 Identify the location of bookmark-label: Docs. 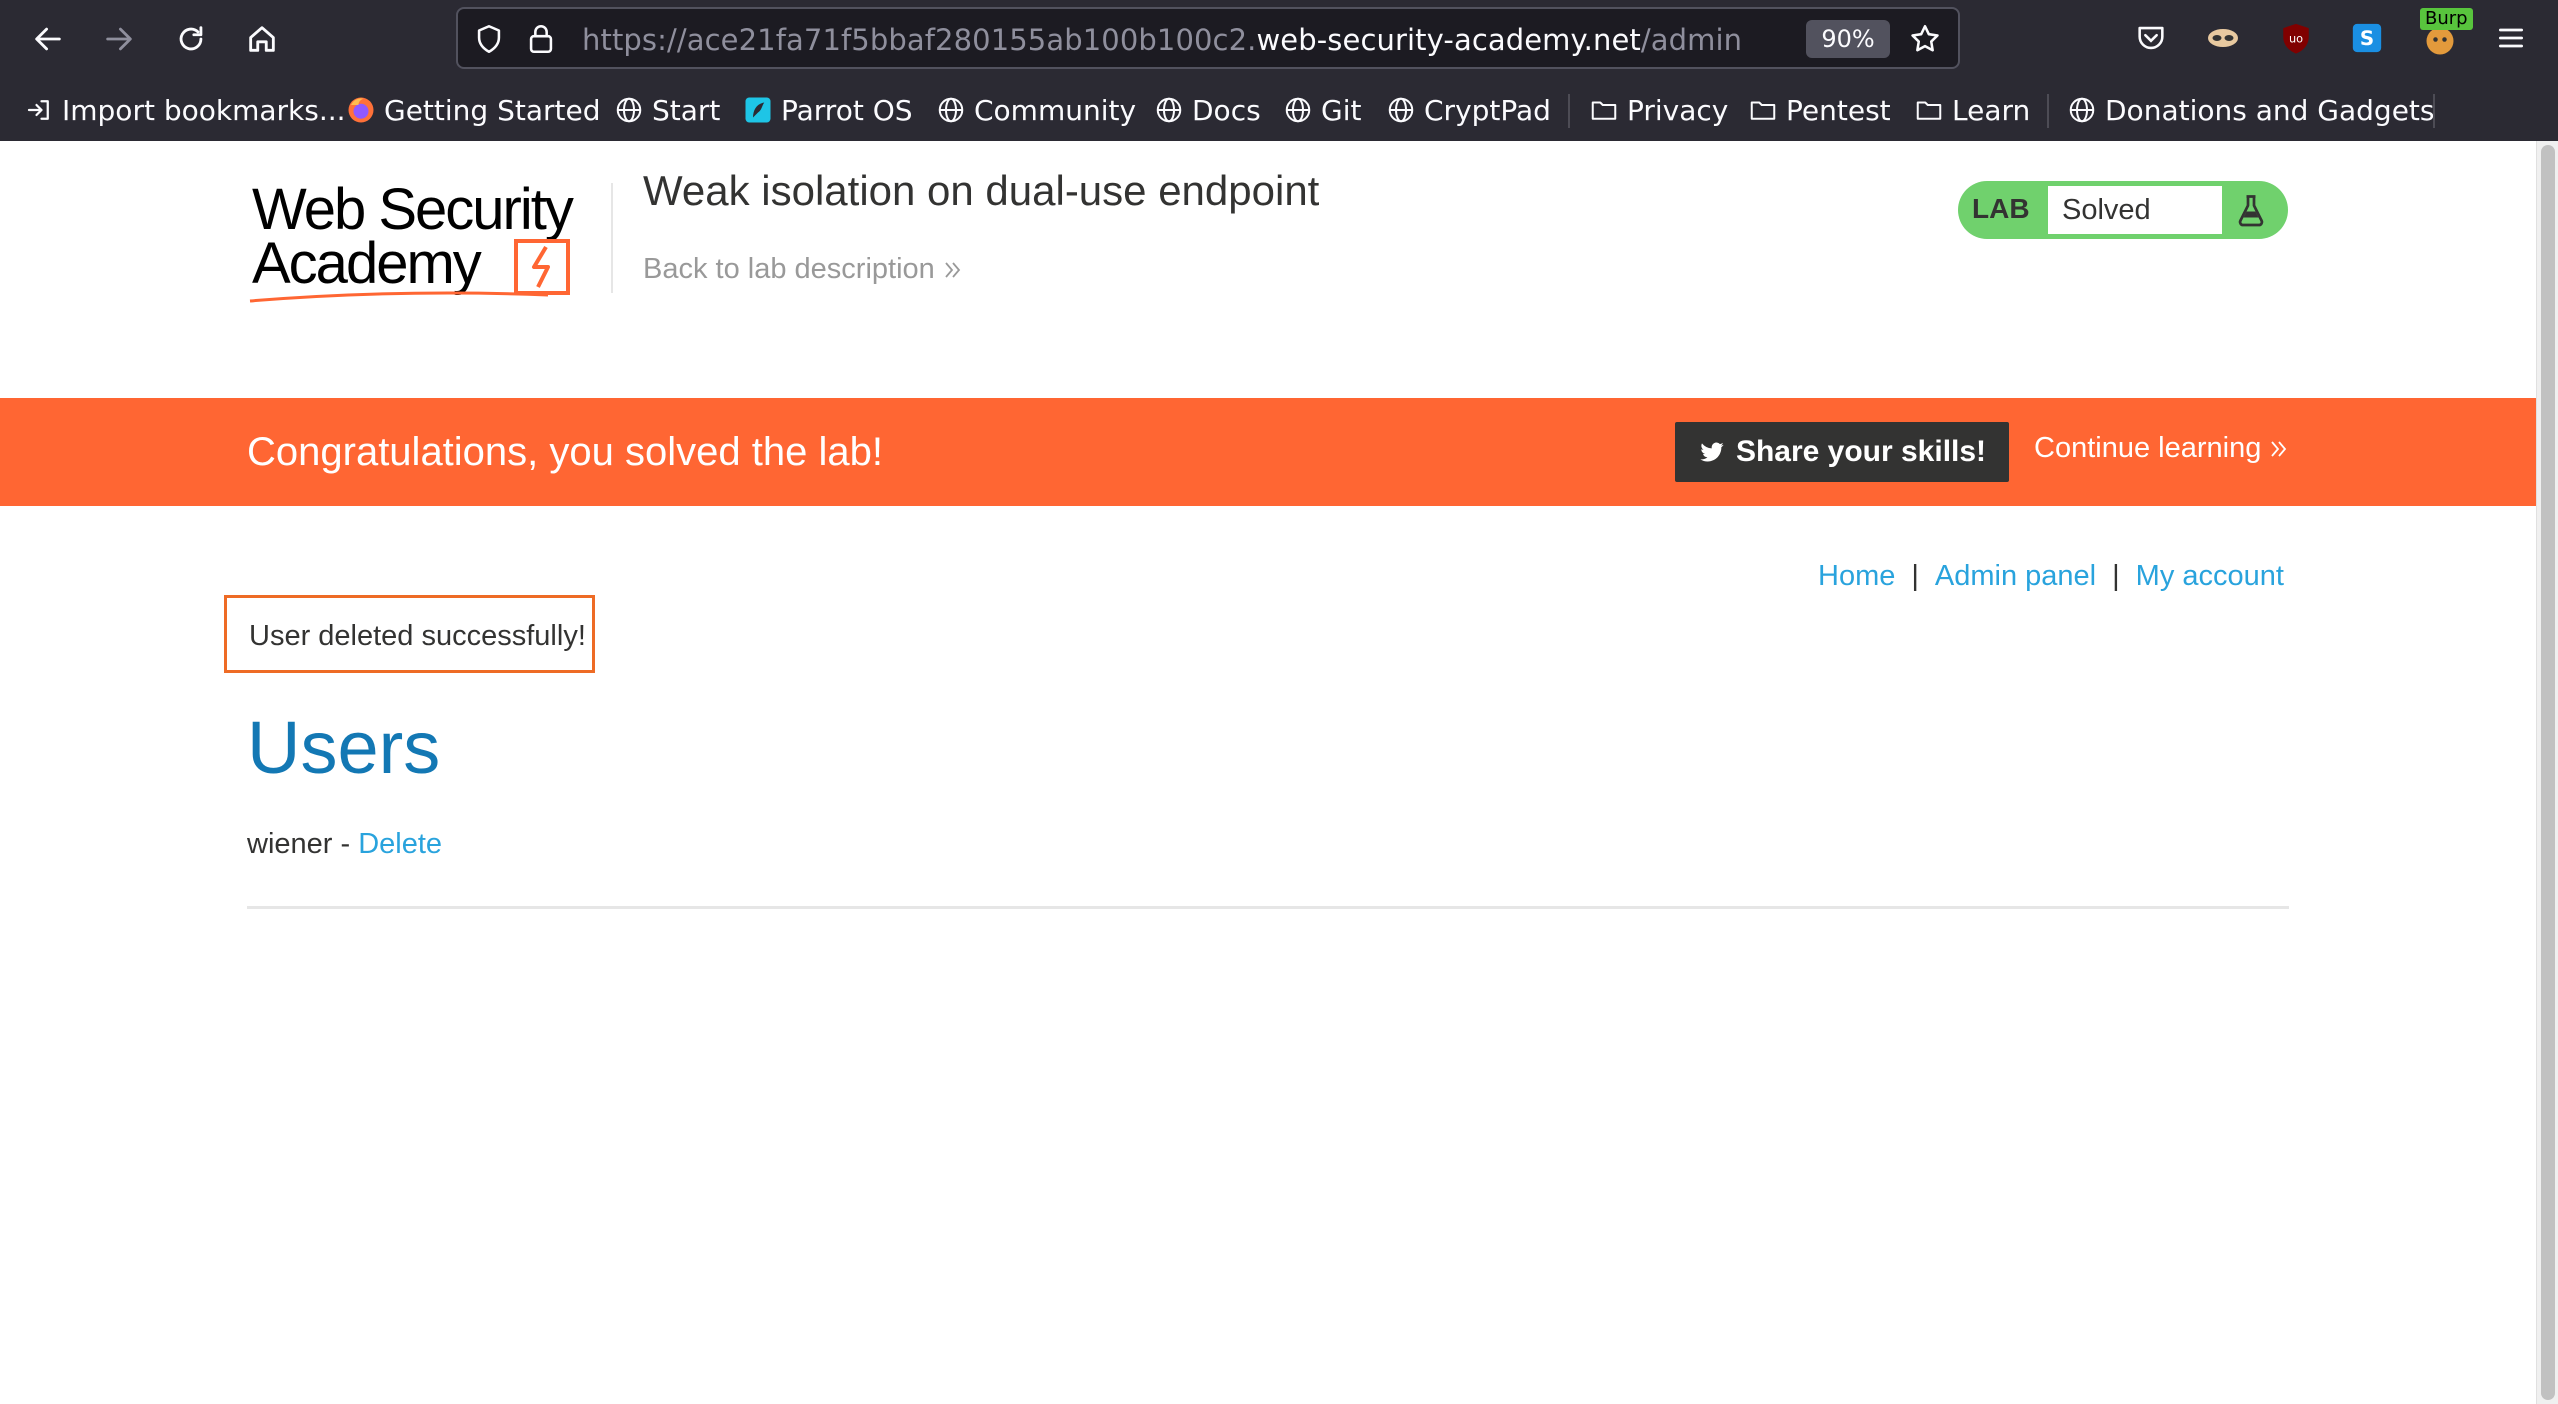
(1226, 110).